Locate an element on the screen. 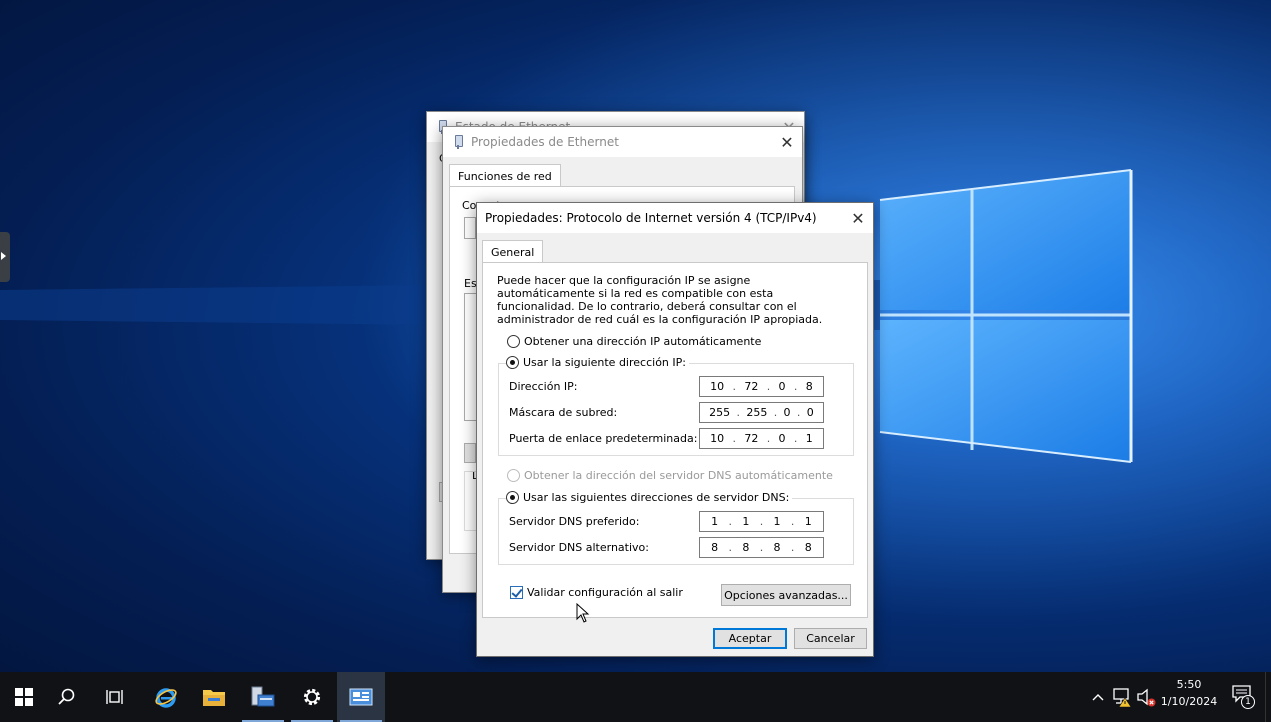 This screenshot has width=1271, height=722. search-button is located at coordinates (67, 697).